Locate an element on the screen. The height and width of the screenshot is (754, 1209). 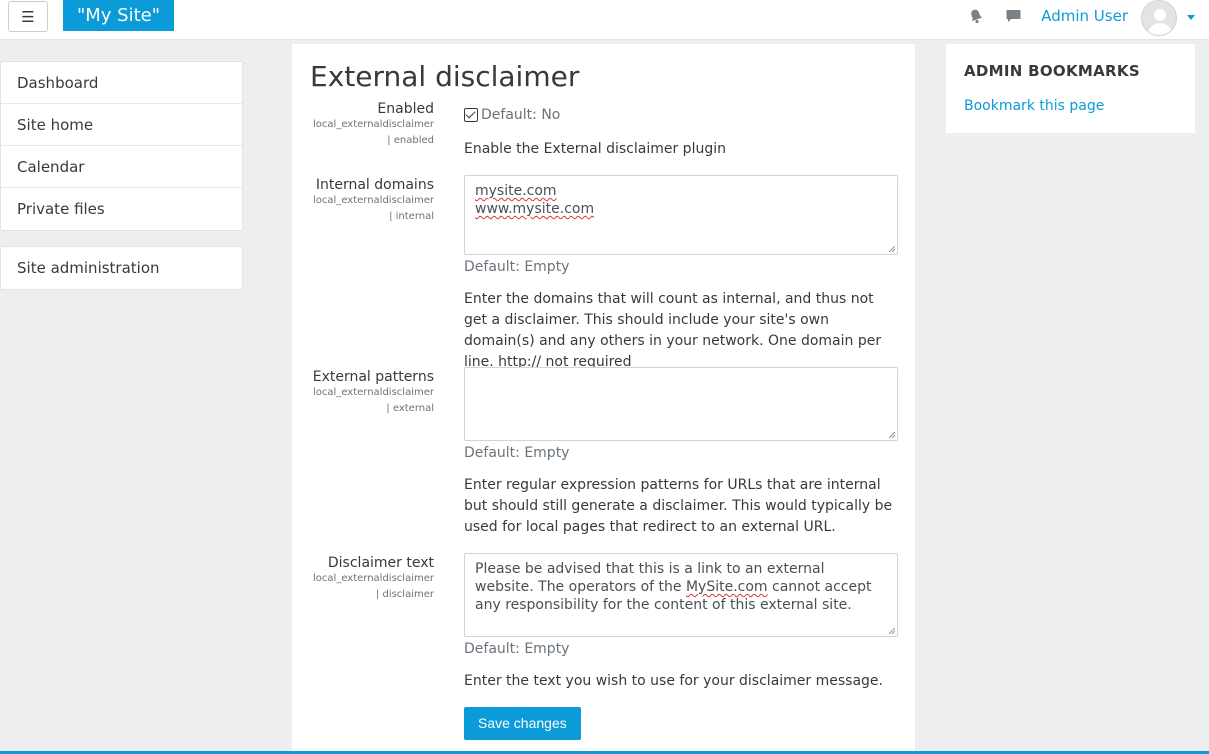
sidebar-item-private-files: Private files is located at coordinates (121, 209).